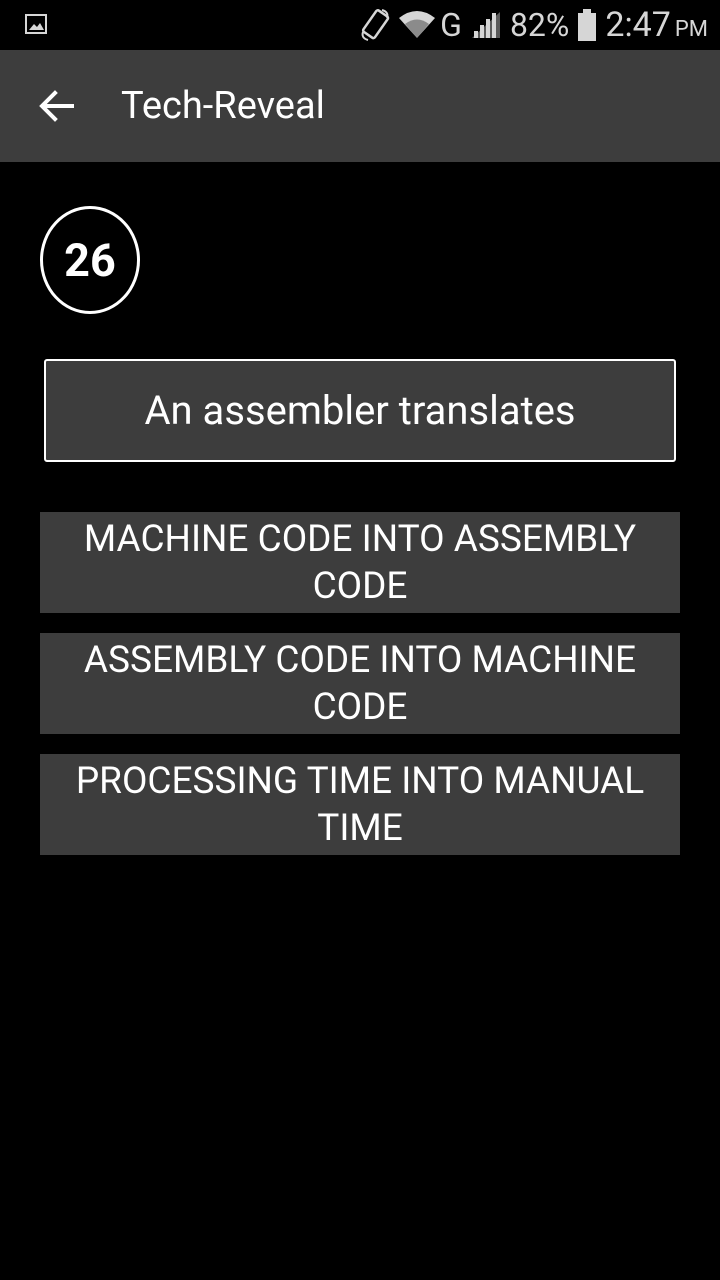 This screenshot has height=1280, width=720. I want to click on answer-option-label: PROCESSING TIME INTO MANUAL TIME, so click(360, 804).